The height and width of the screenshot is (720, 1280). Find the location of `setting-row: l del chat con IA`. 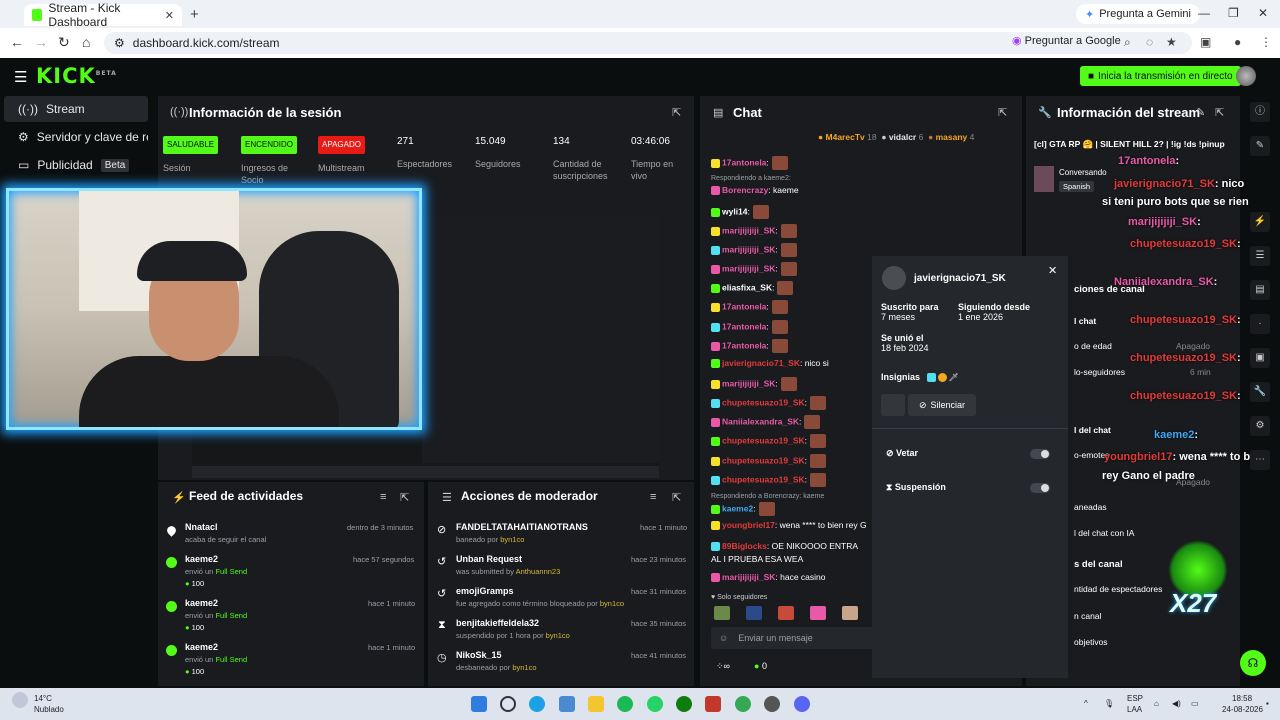

setting-row: l del chat con IA is located at coordinates (1104, 533).